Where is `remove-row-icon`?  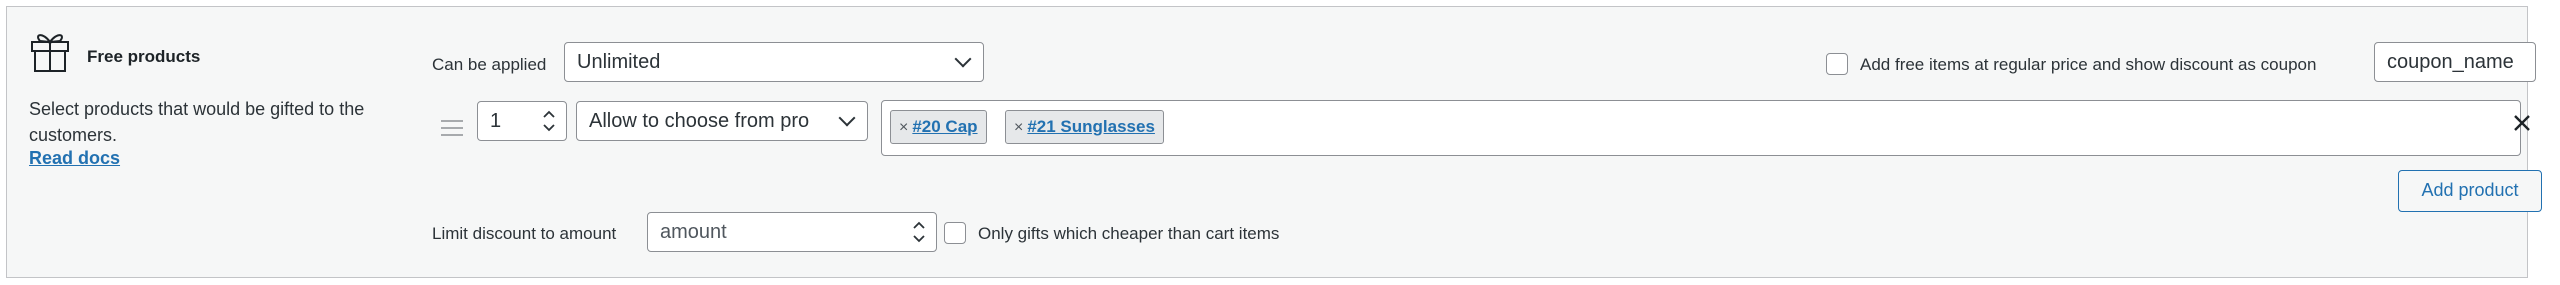 remove-row-icon is located at coordinates (2522, 123).